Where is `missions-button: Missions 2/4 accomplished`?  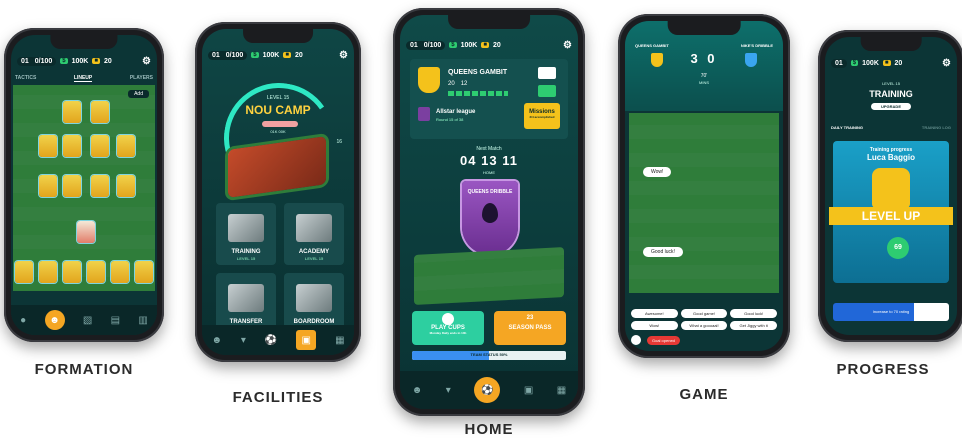
missions-button: Missions 2/4 accomplished is located at coordinates (542, 116).